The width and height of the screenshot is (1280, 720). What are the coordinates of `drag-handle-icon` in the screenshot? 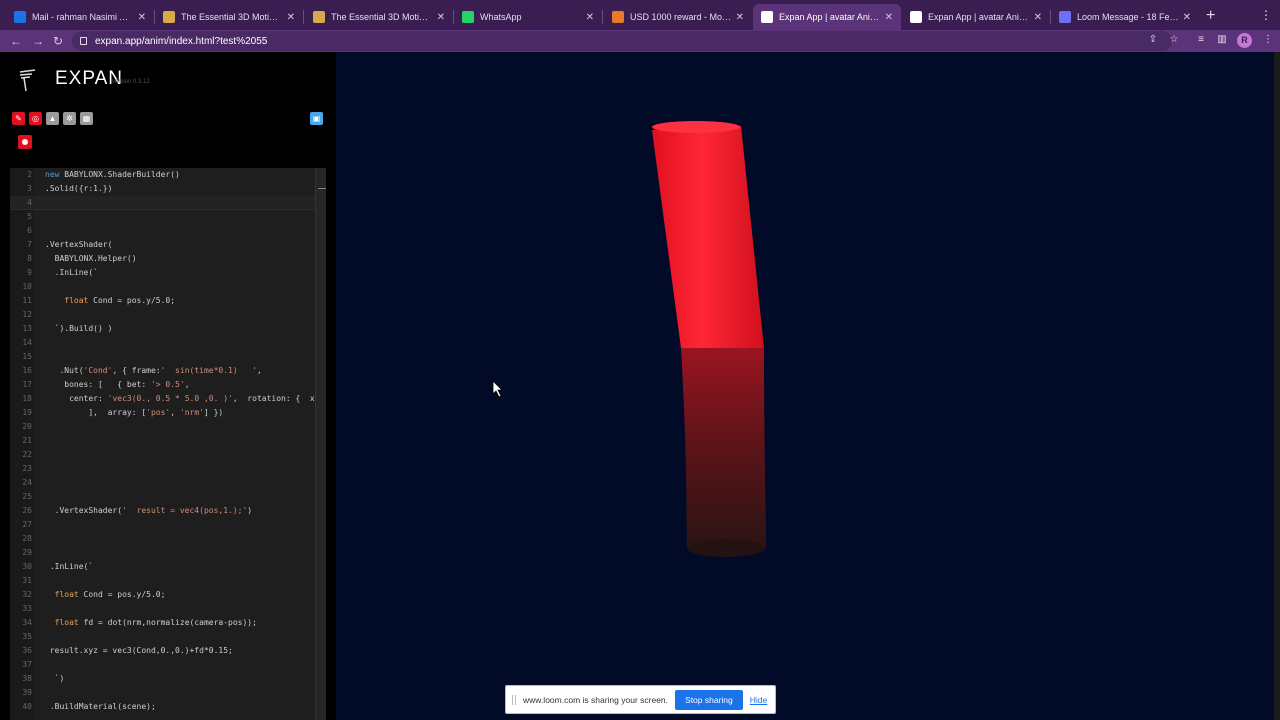 It's located at (514, 699).